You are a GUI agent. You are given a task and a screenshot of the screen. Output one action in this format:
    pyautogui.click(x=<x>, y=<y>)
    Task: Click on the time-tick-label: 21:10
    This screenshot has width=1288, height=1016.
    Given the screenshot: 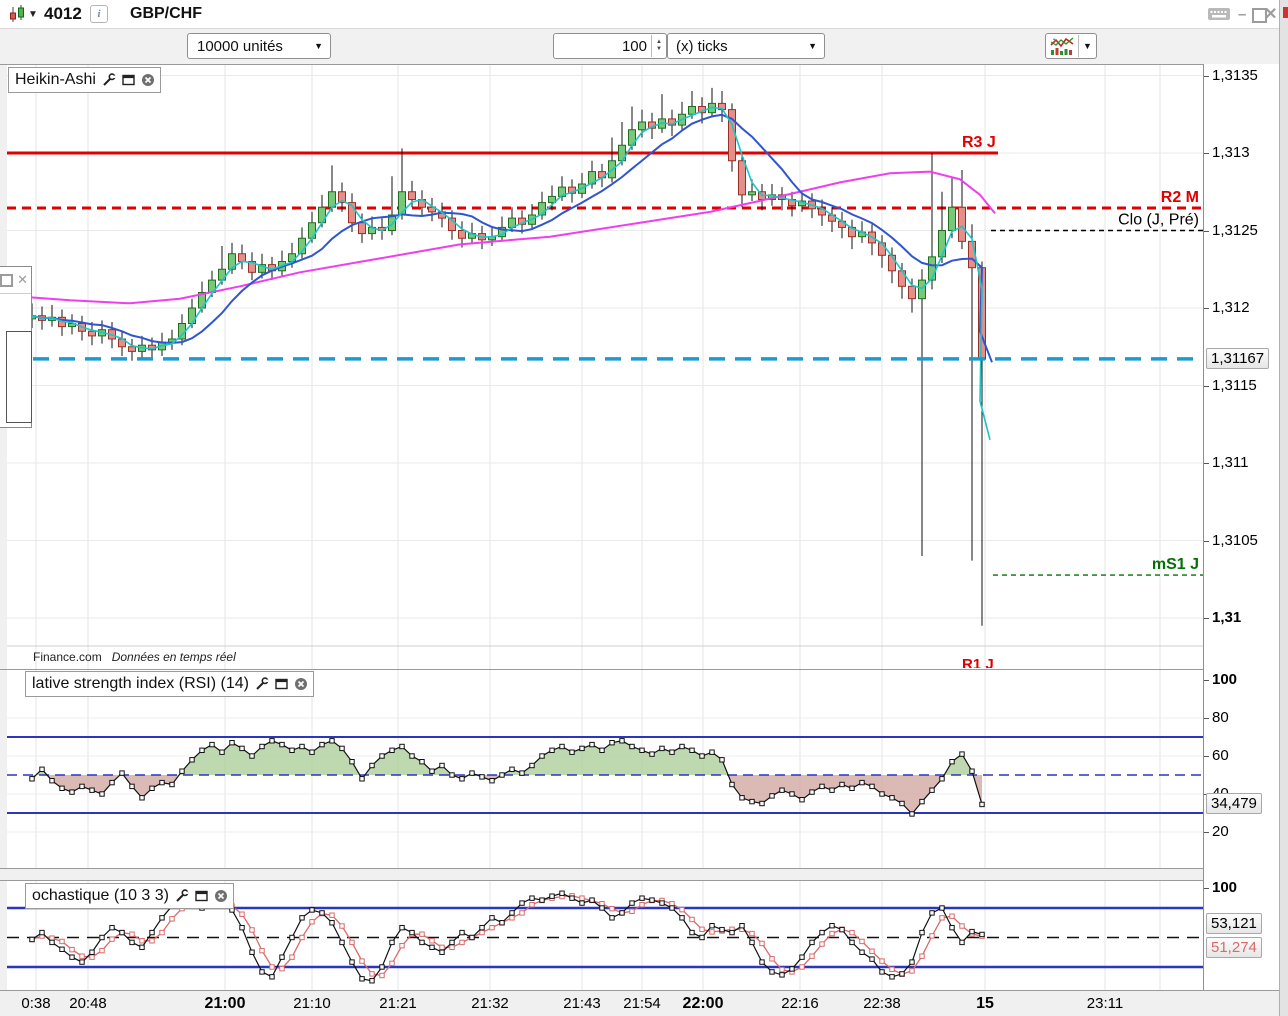 What is the action you would take?
    pyautogui.click(x=312, y=1003)
    